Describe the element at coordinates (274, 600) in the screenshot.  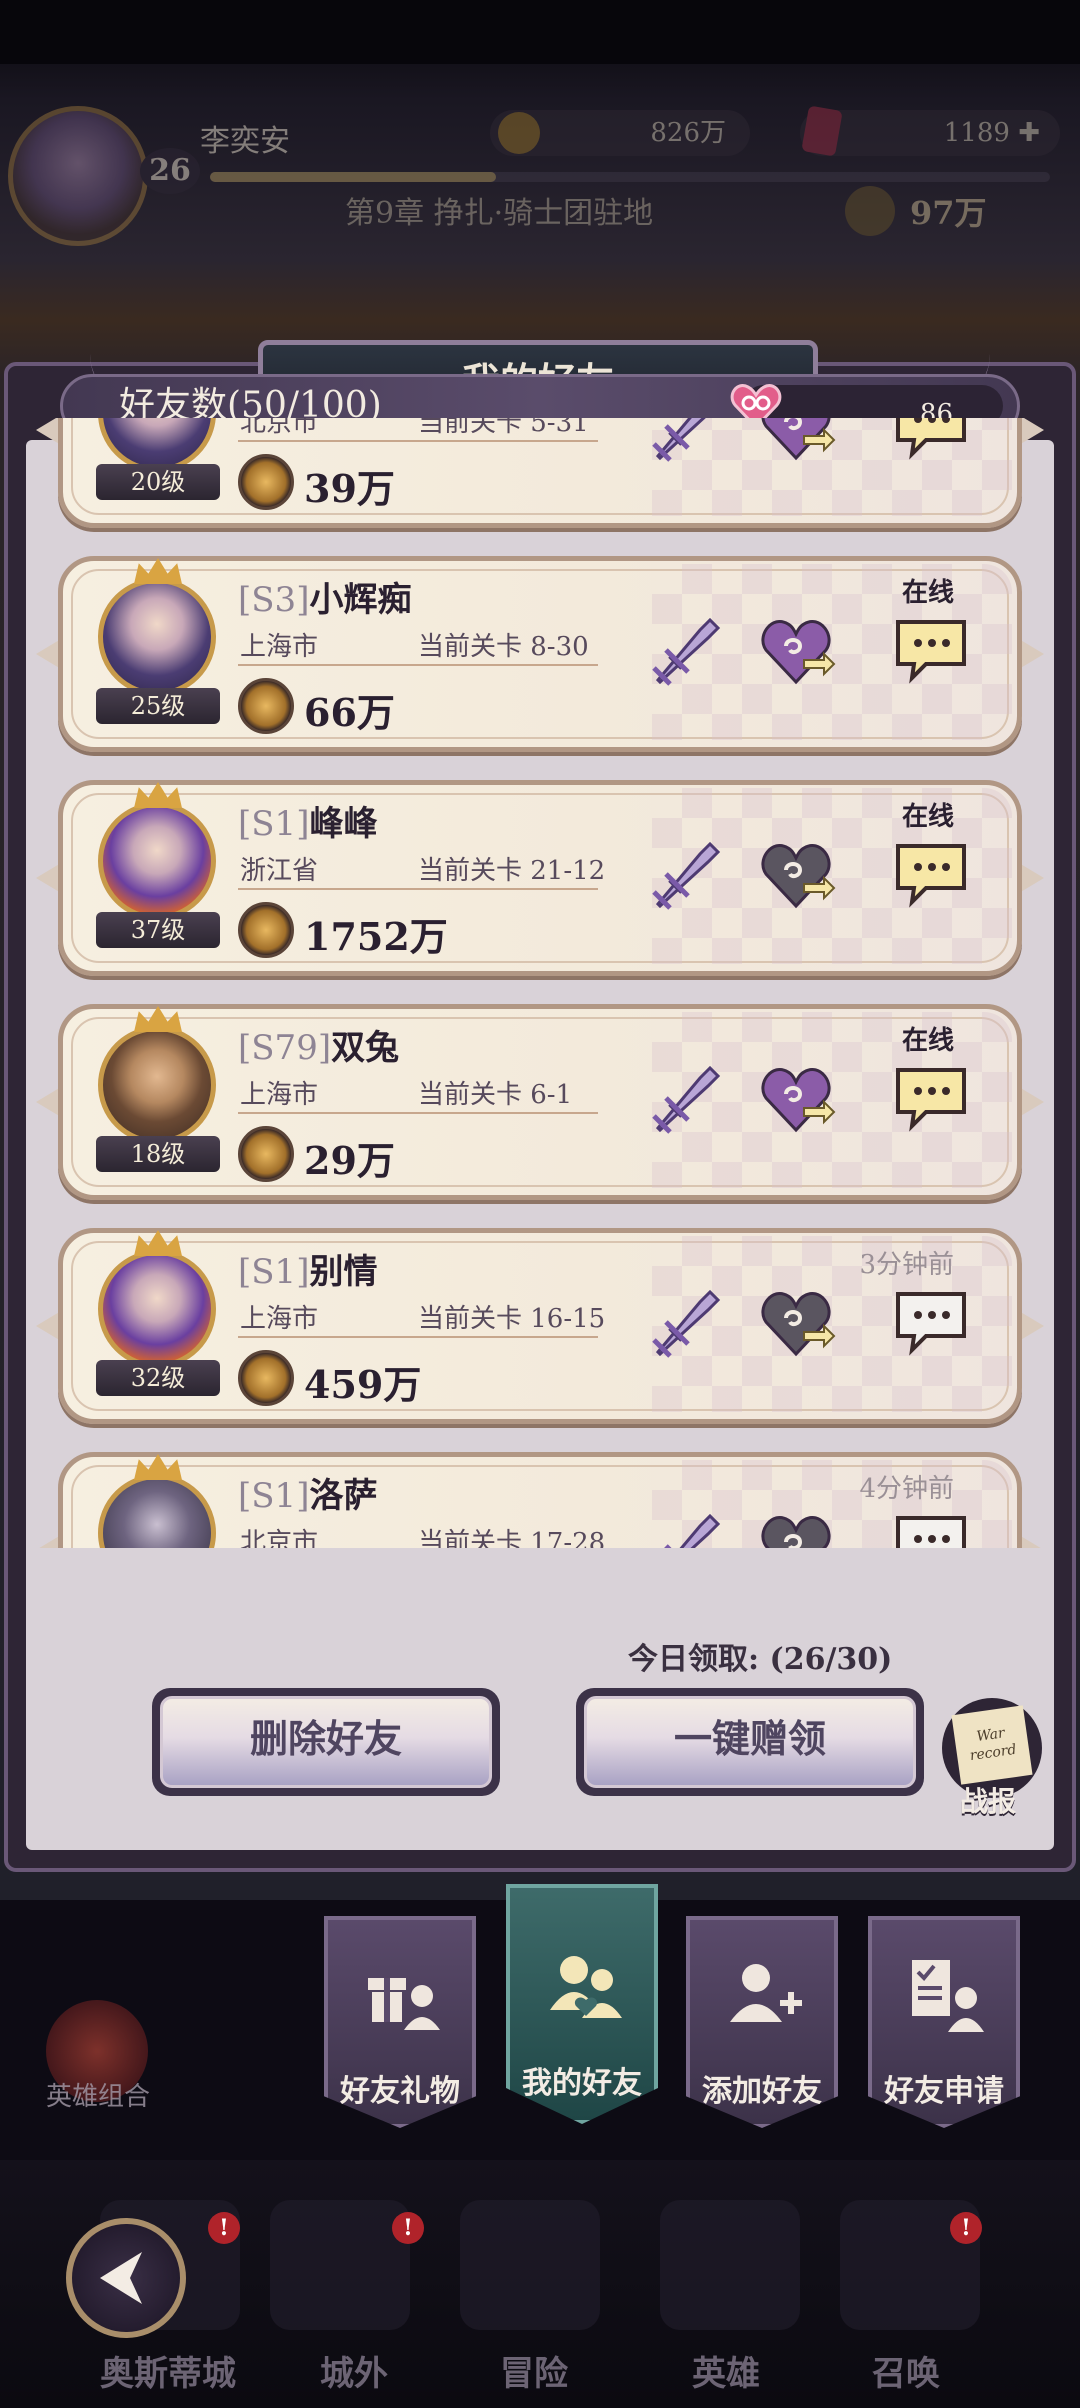
I see `friend-server: [S3]` at that location.